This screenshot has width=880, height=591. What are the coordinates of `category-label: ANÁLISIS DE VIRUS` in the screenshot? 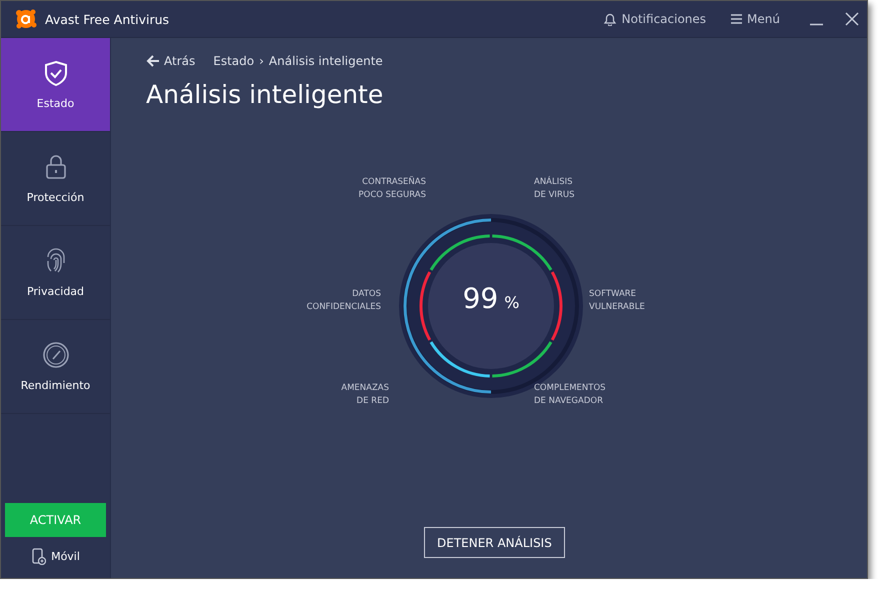 It's located at (554, 189).